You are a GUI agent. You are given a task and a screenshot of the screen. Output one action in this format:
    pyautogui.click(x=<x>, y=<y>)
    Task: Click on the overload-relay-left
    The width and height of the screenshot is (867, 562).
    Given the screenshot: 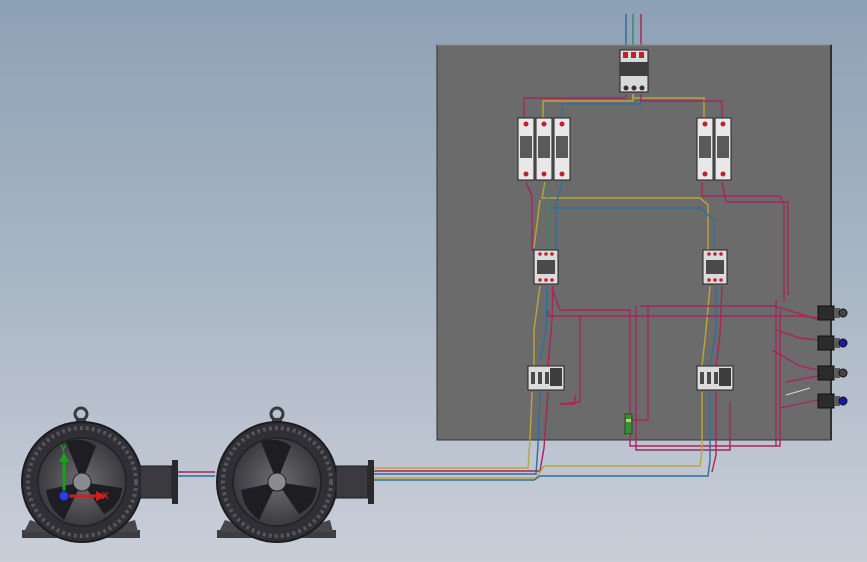 What is the action you would take?
    pyautogui.click(x=546, y=378)
    